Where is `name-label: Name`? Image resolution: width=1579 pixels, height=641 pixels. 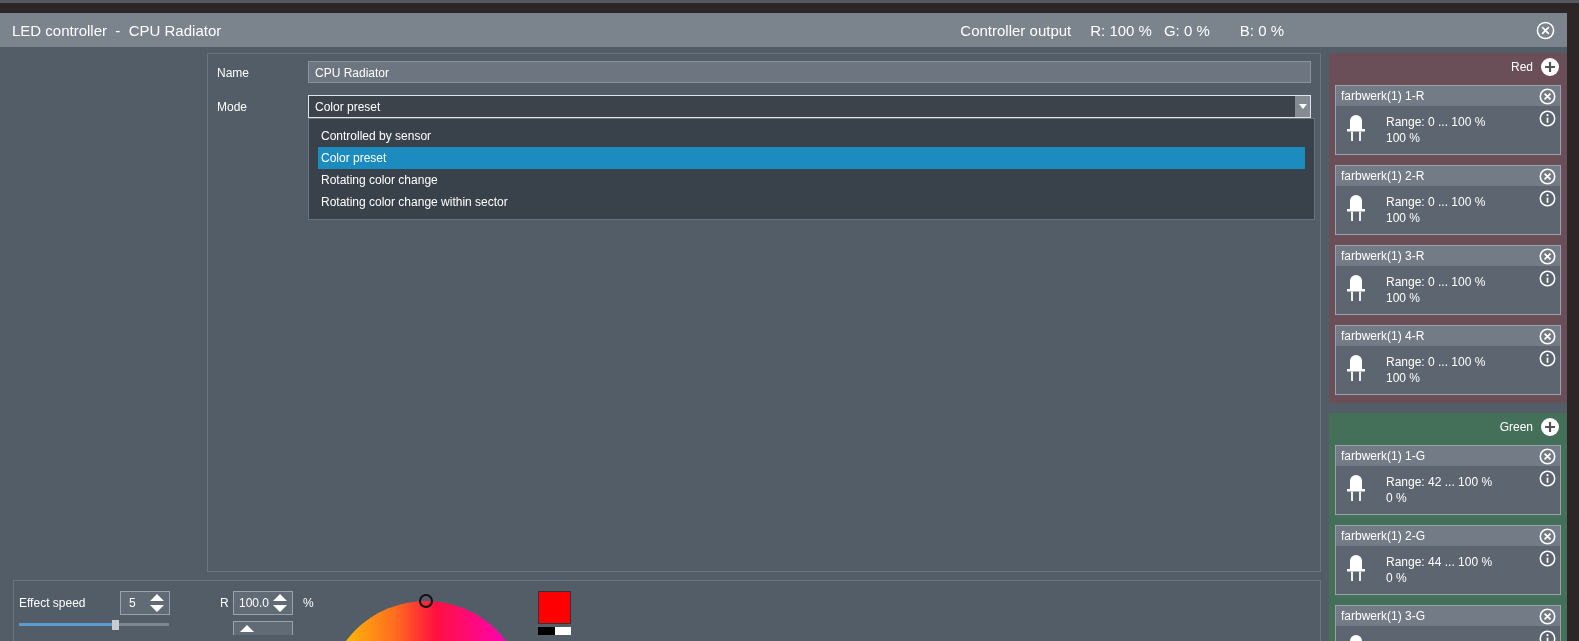
name-label: Name is located at coordinates (233, 72).